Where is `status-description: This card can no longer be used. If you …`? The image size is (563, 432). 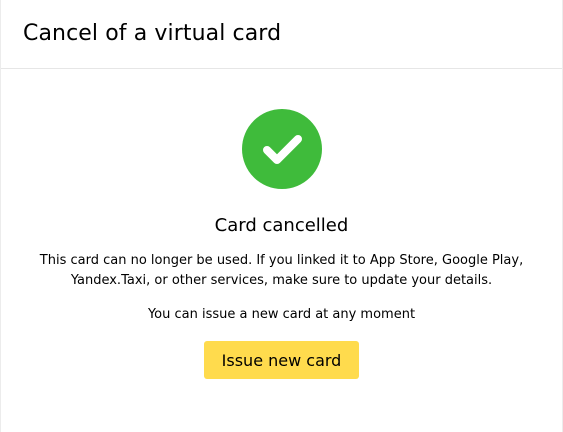
status-description: This card can no longer be used. If you … is located at coordinates (282, 271).